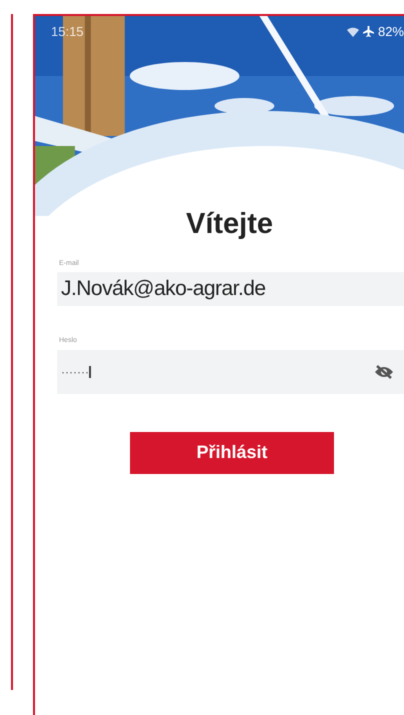 The height and width of the screenshot is (715, 404). I want to click on login-button: Přihlásit, so click(232, 453).